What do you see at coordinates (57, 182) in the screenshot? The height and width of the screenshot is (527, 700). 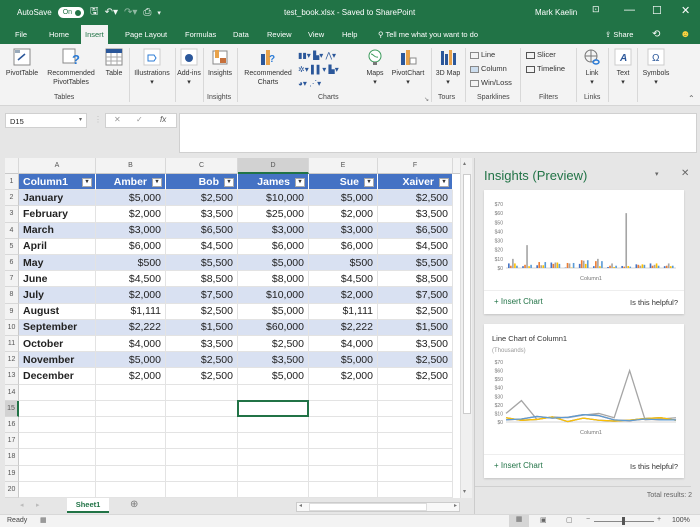 I see `table-header-cell: Column1 ▾` at bounding box center [57, 182].